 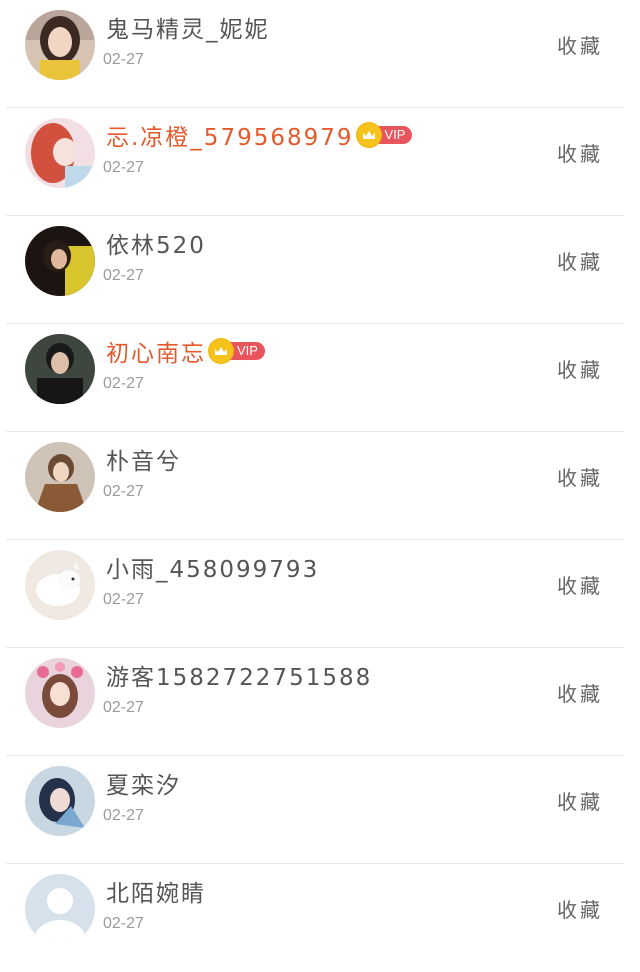 I want to click on list-item: 依林520 02-27 收藏, so click(x=320, y=270).